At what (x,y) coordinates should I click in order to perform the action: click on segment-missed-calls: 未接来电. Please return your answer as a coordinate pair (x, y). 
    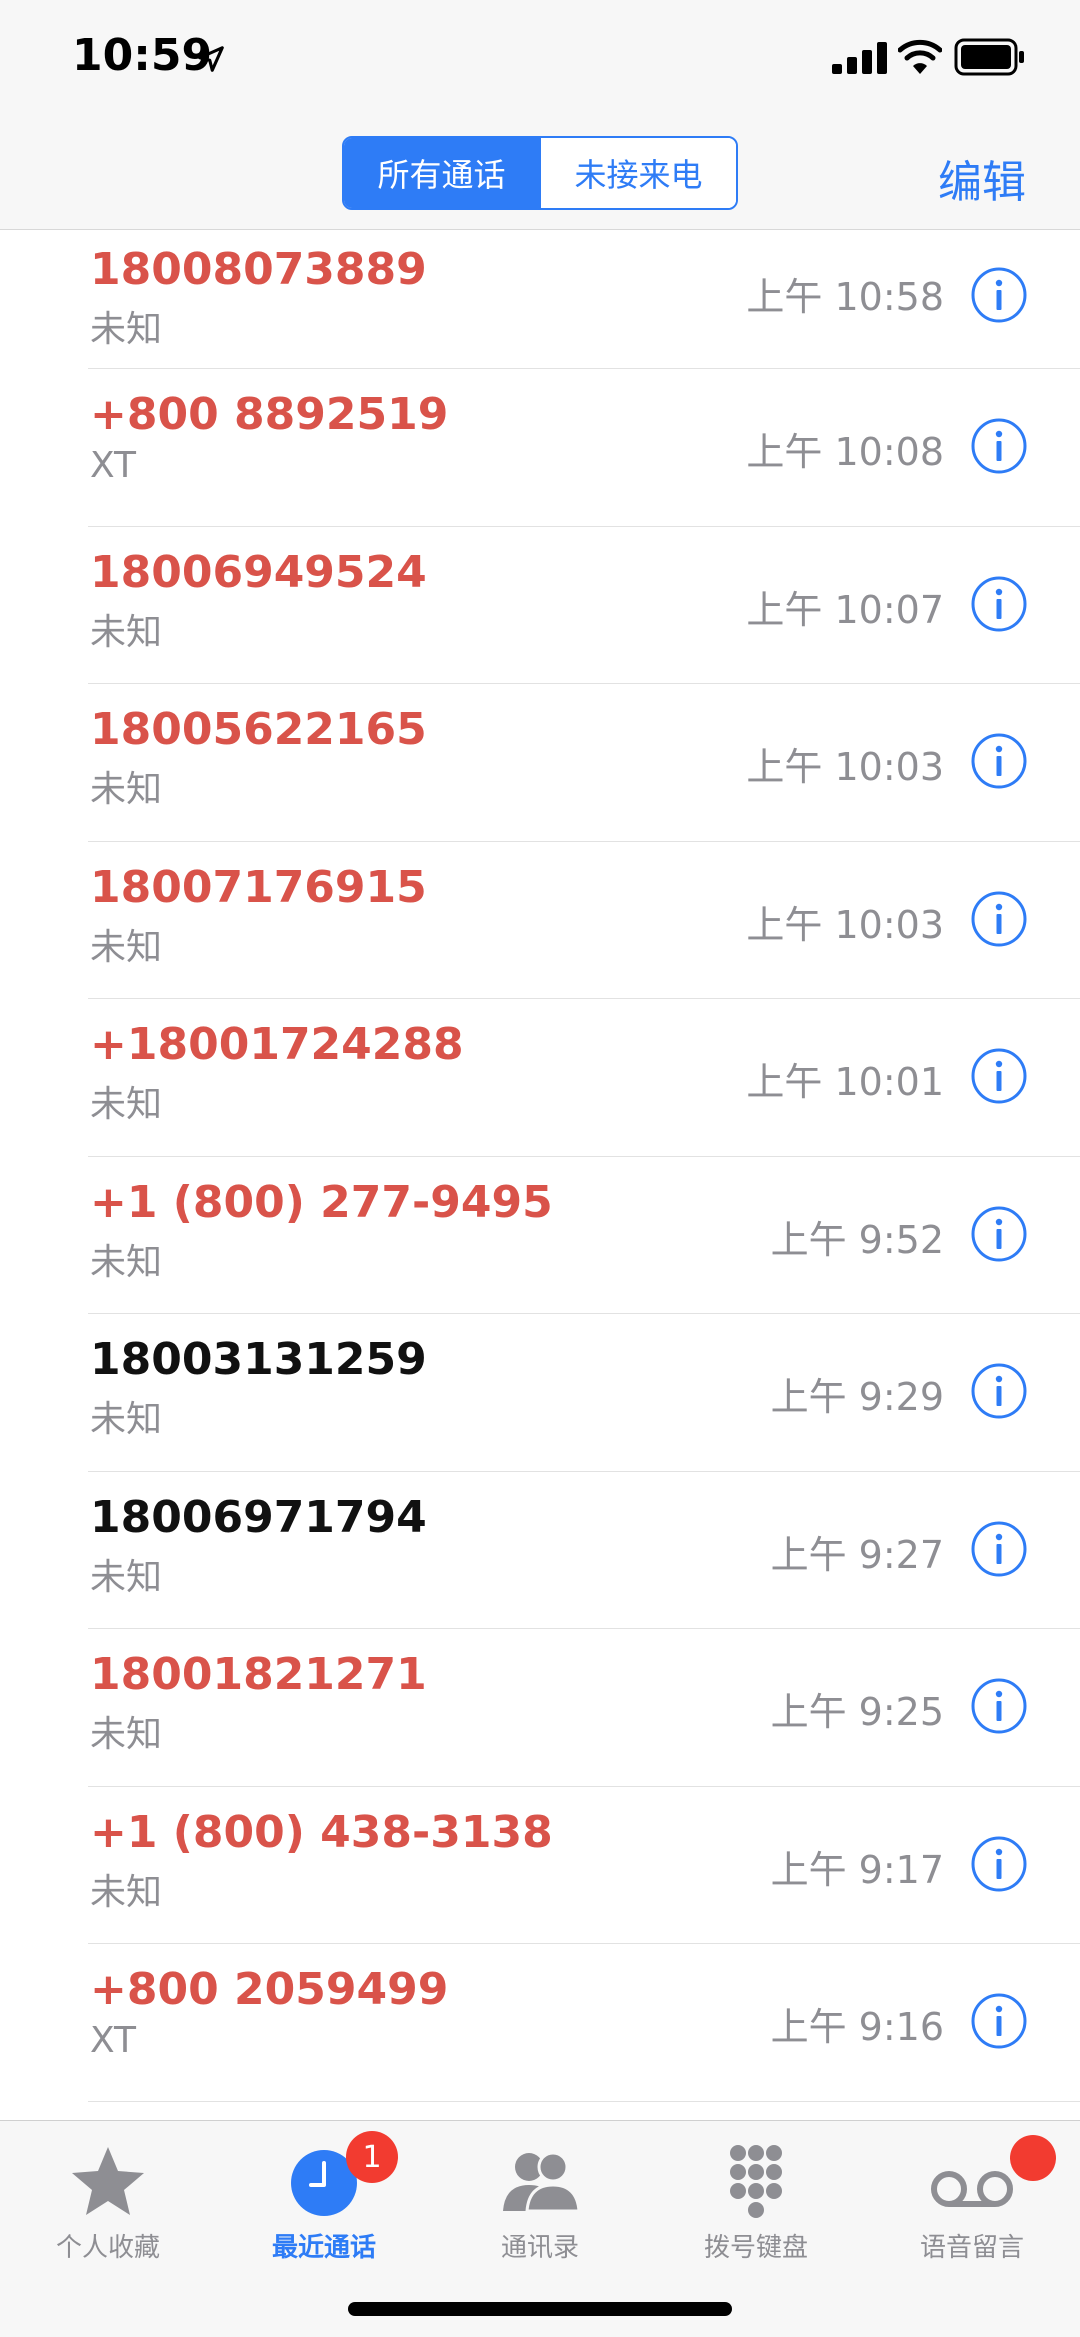
    Looking at the image, I should click on (637, 173).